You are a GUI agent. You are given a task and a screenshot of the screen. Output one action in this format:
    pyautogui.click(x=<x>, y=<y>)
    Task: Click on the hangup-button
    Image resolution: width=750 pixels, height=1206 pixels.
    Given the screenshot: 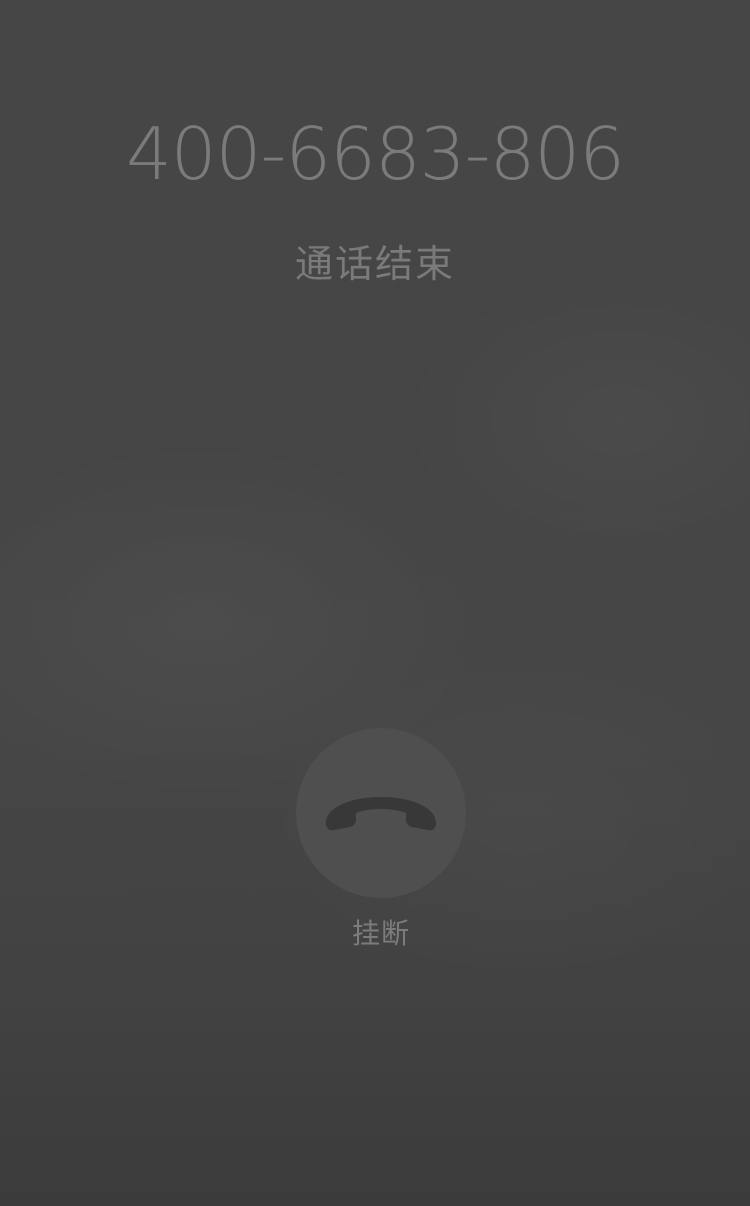 What is the action you would take?
    pyautogui.click(x=381, y=813)
    